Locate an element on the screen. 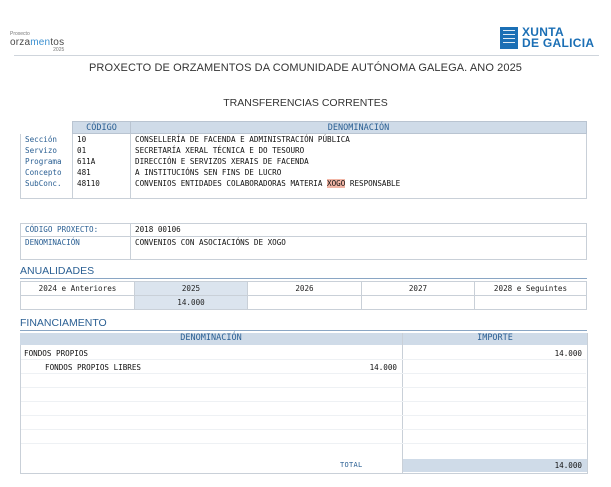 The image size is (611, 487). header-name: DENOMINACIÓN is located at coordinates (358, 127).